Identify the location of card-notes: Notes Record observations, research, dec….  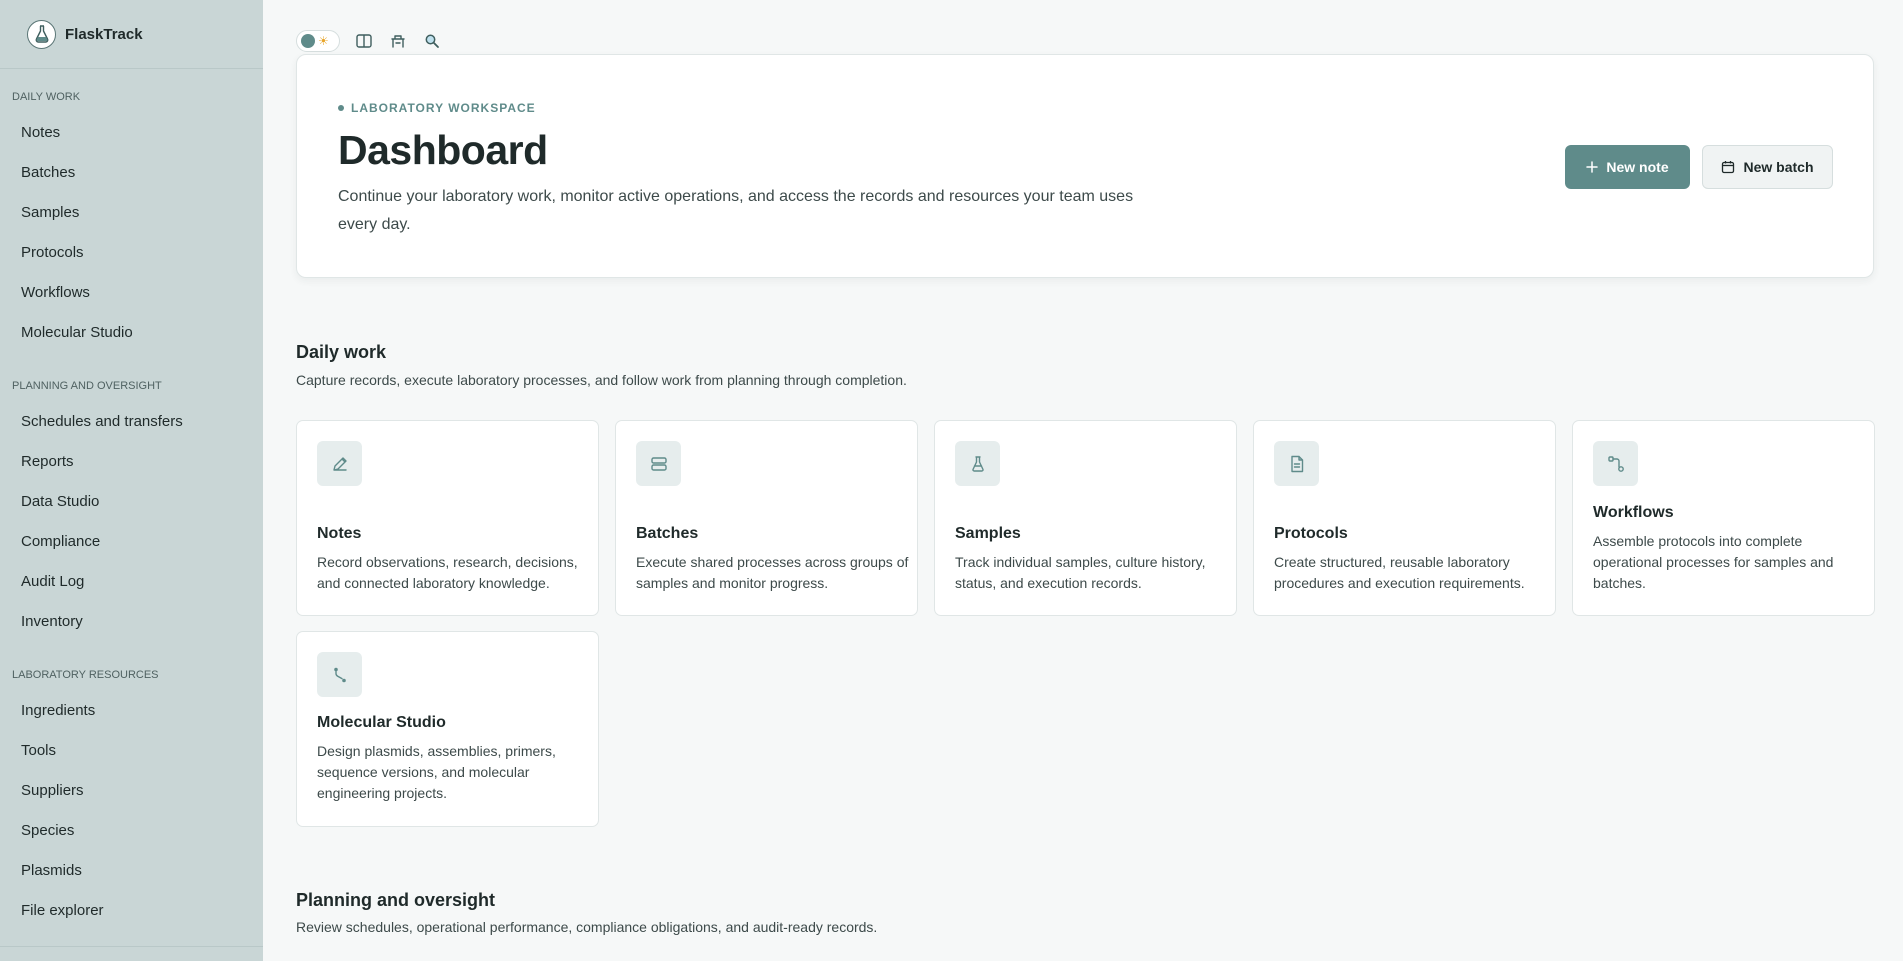
(447, 518).